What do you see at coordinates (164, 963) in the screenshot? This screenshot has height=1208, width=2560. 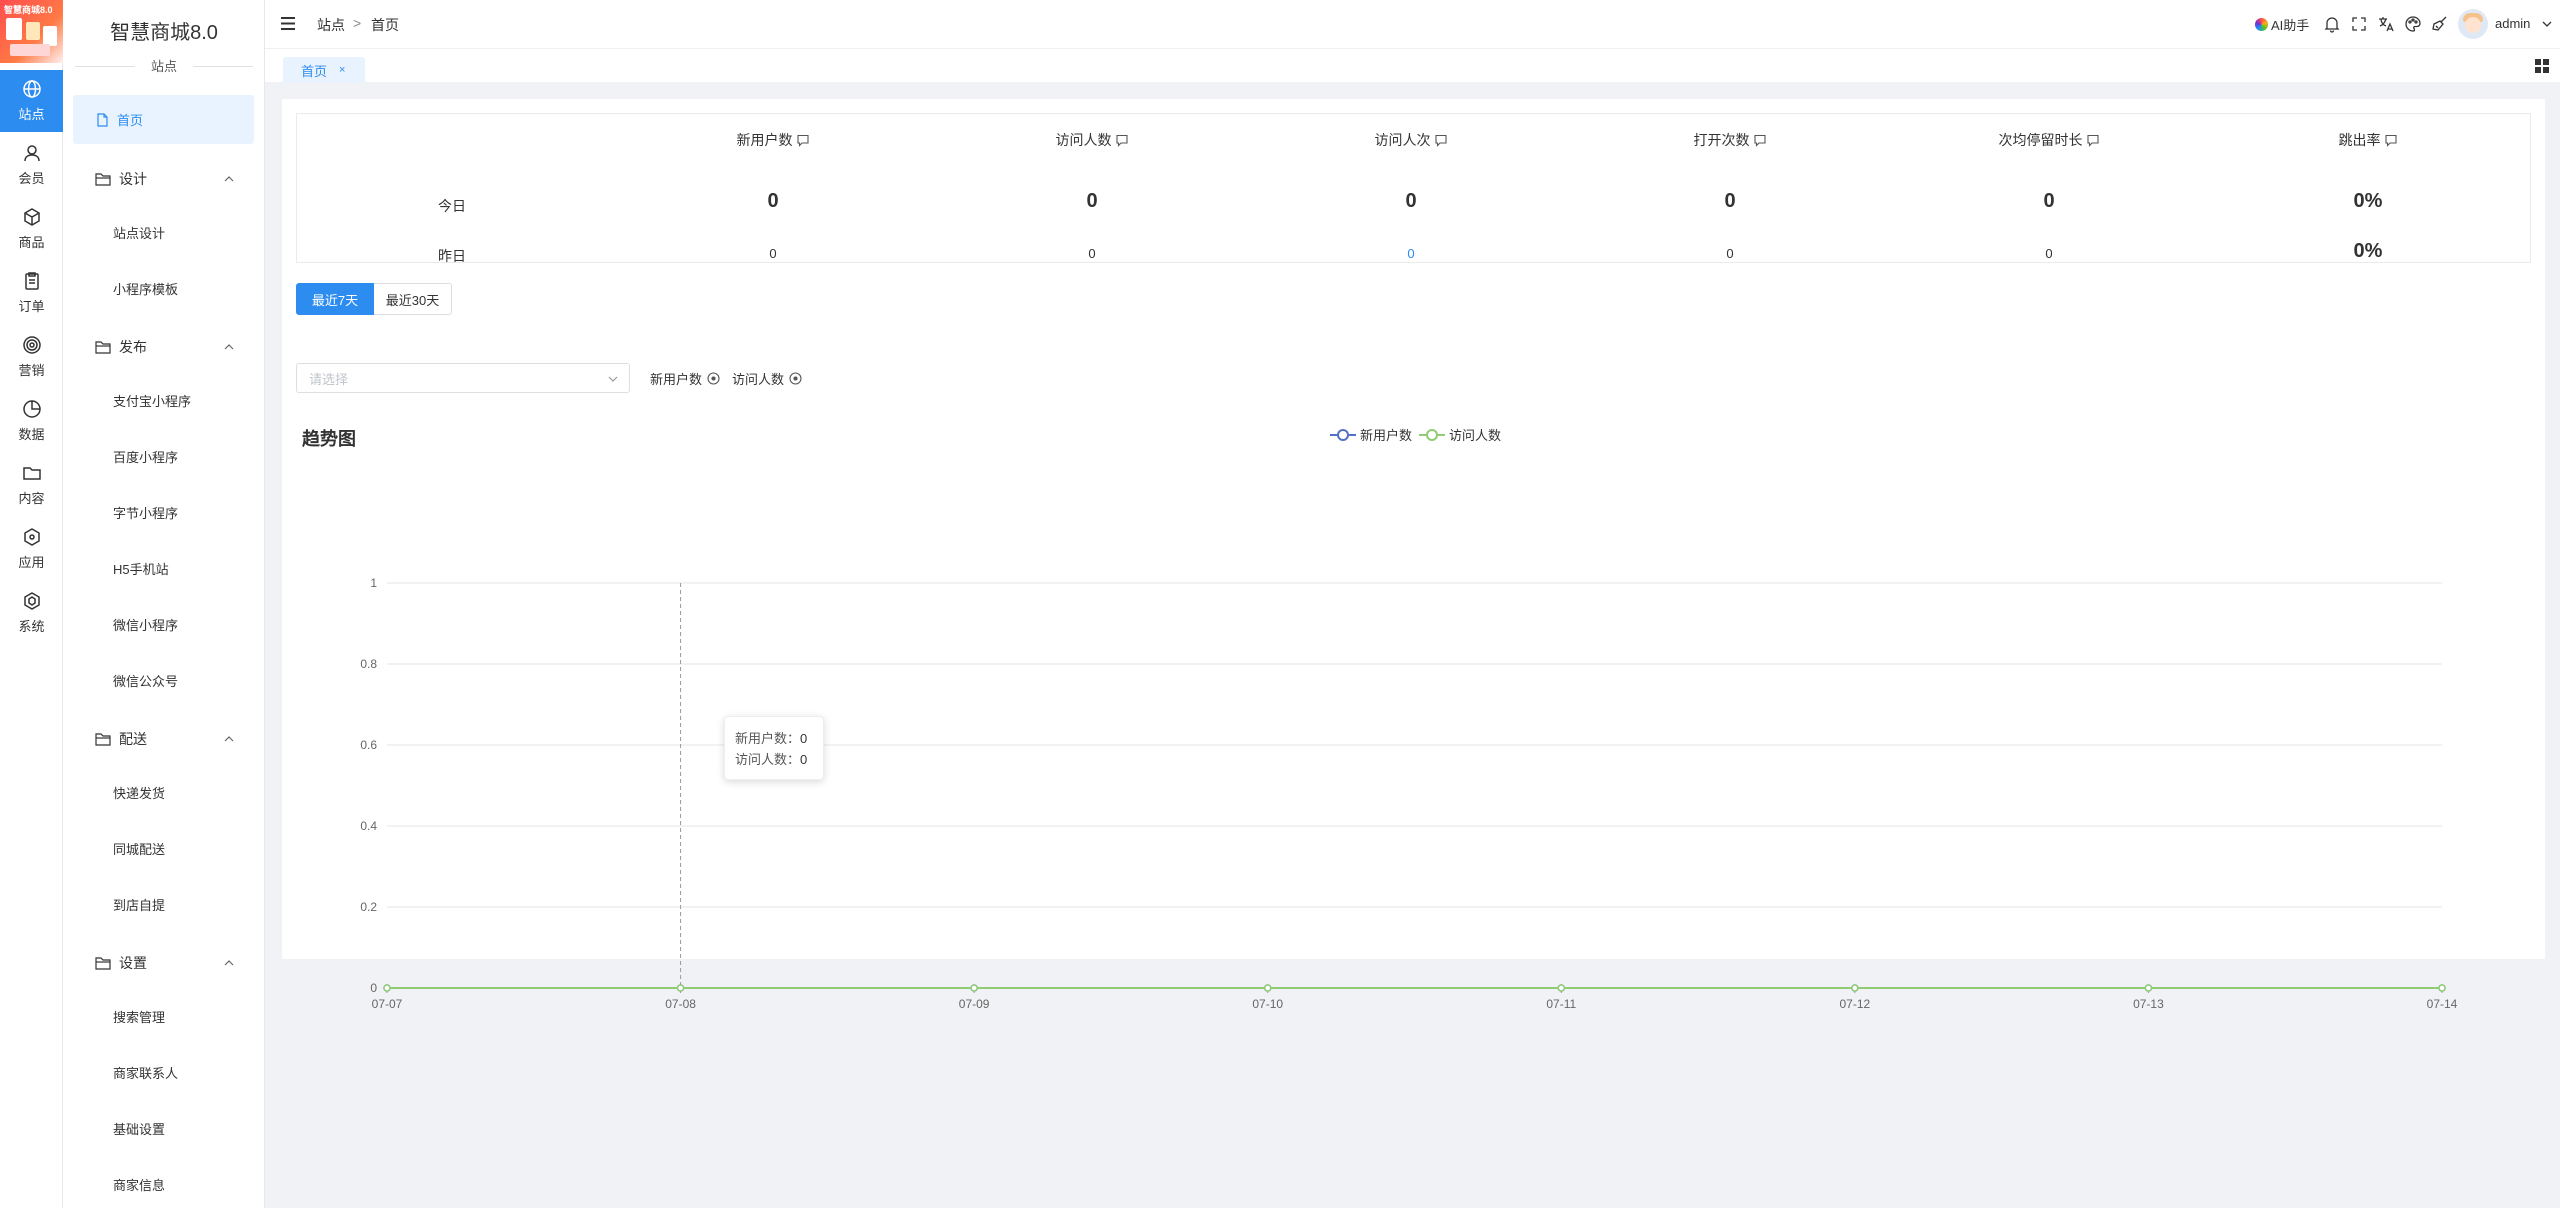 I see `menu-group-settings: 设置` at bounding box center [164, 963].